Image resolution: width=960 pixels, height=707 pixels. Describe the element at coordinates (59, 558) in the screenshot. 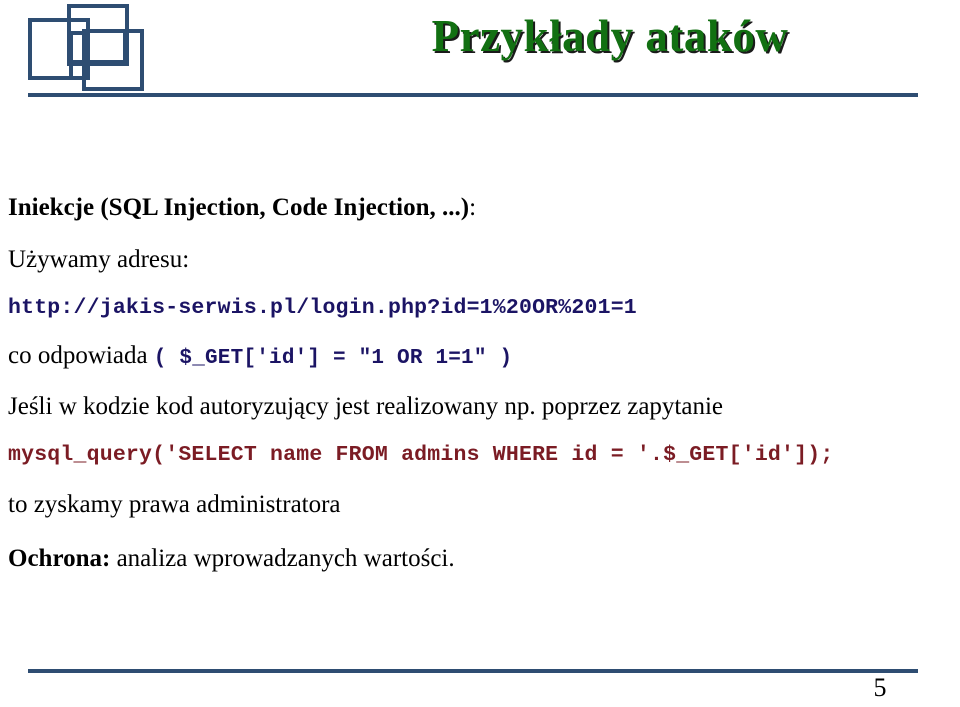

I see `ochrona-label: Ochrona:` at that location.